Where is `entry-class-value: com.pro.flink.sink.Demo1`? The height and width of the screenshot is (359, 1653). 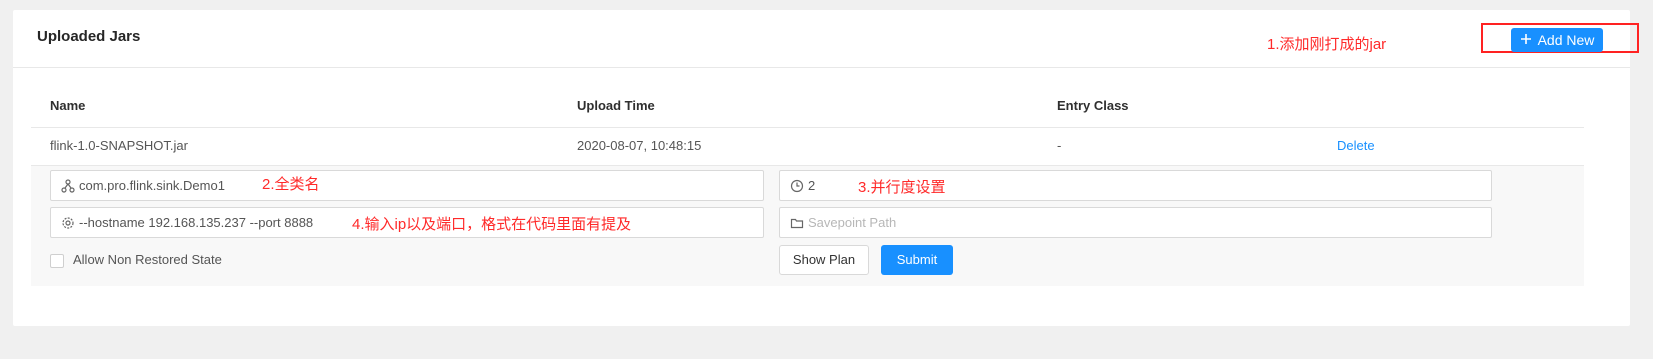 entry-class-value: com.pro.flink.sink.Demo1 is located at coordinates (152, 185).